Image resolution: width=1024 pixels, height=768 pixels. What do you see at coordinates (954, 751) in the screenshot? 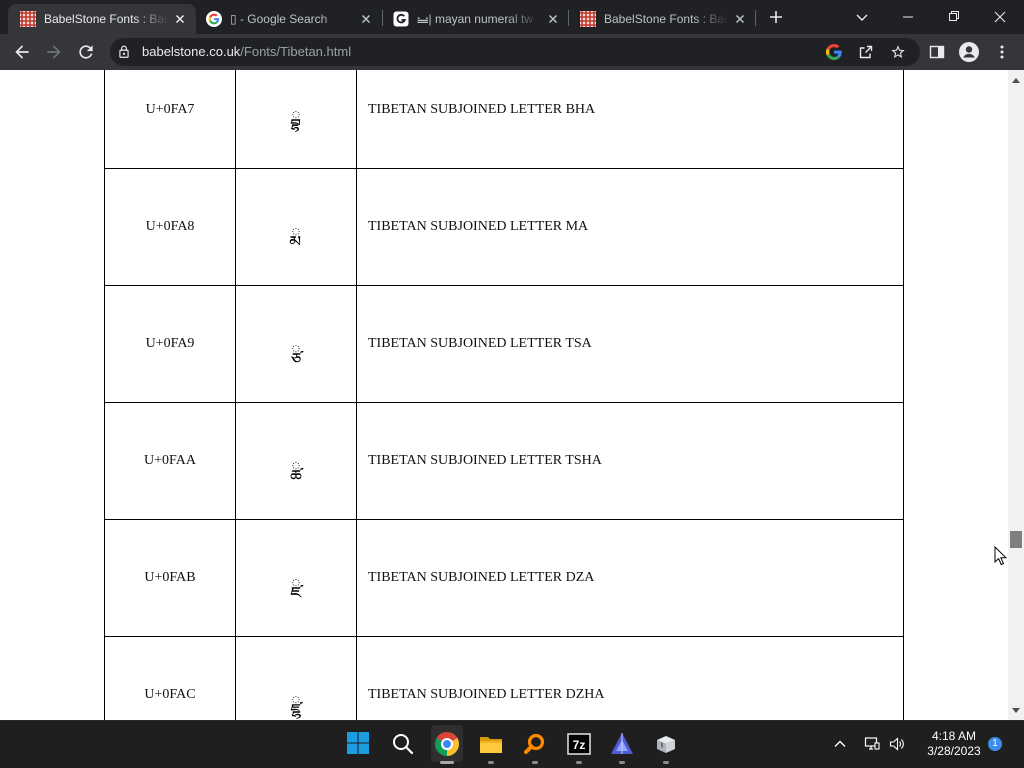
I see `clock-date: 3/28/2023` at bounding box center [954, 751].